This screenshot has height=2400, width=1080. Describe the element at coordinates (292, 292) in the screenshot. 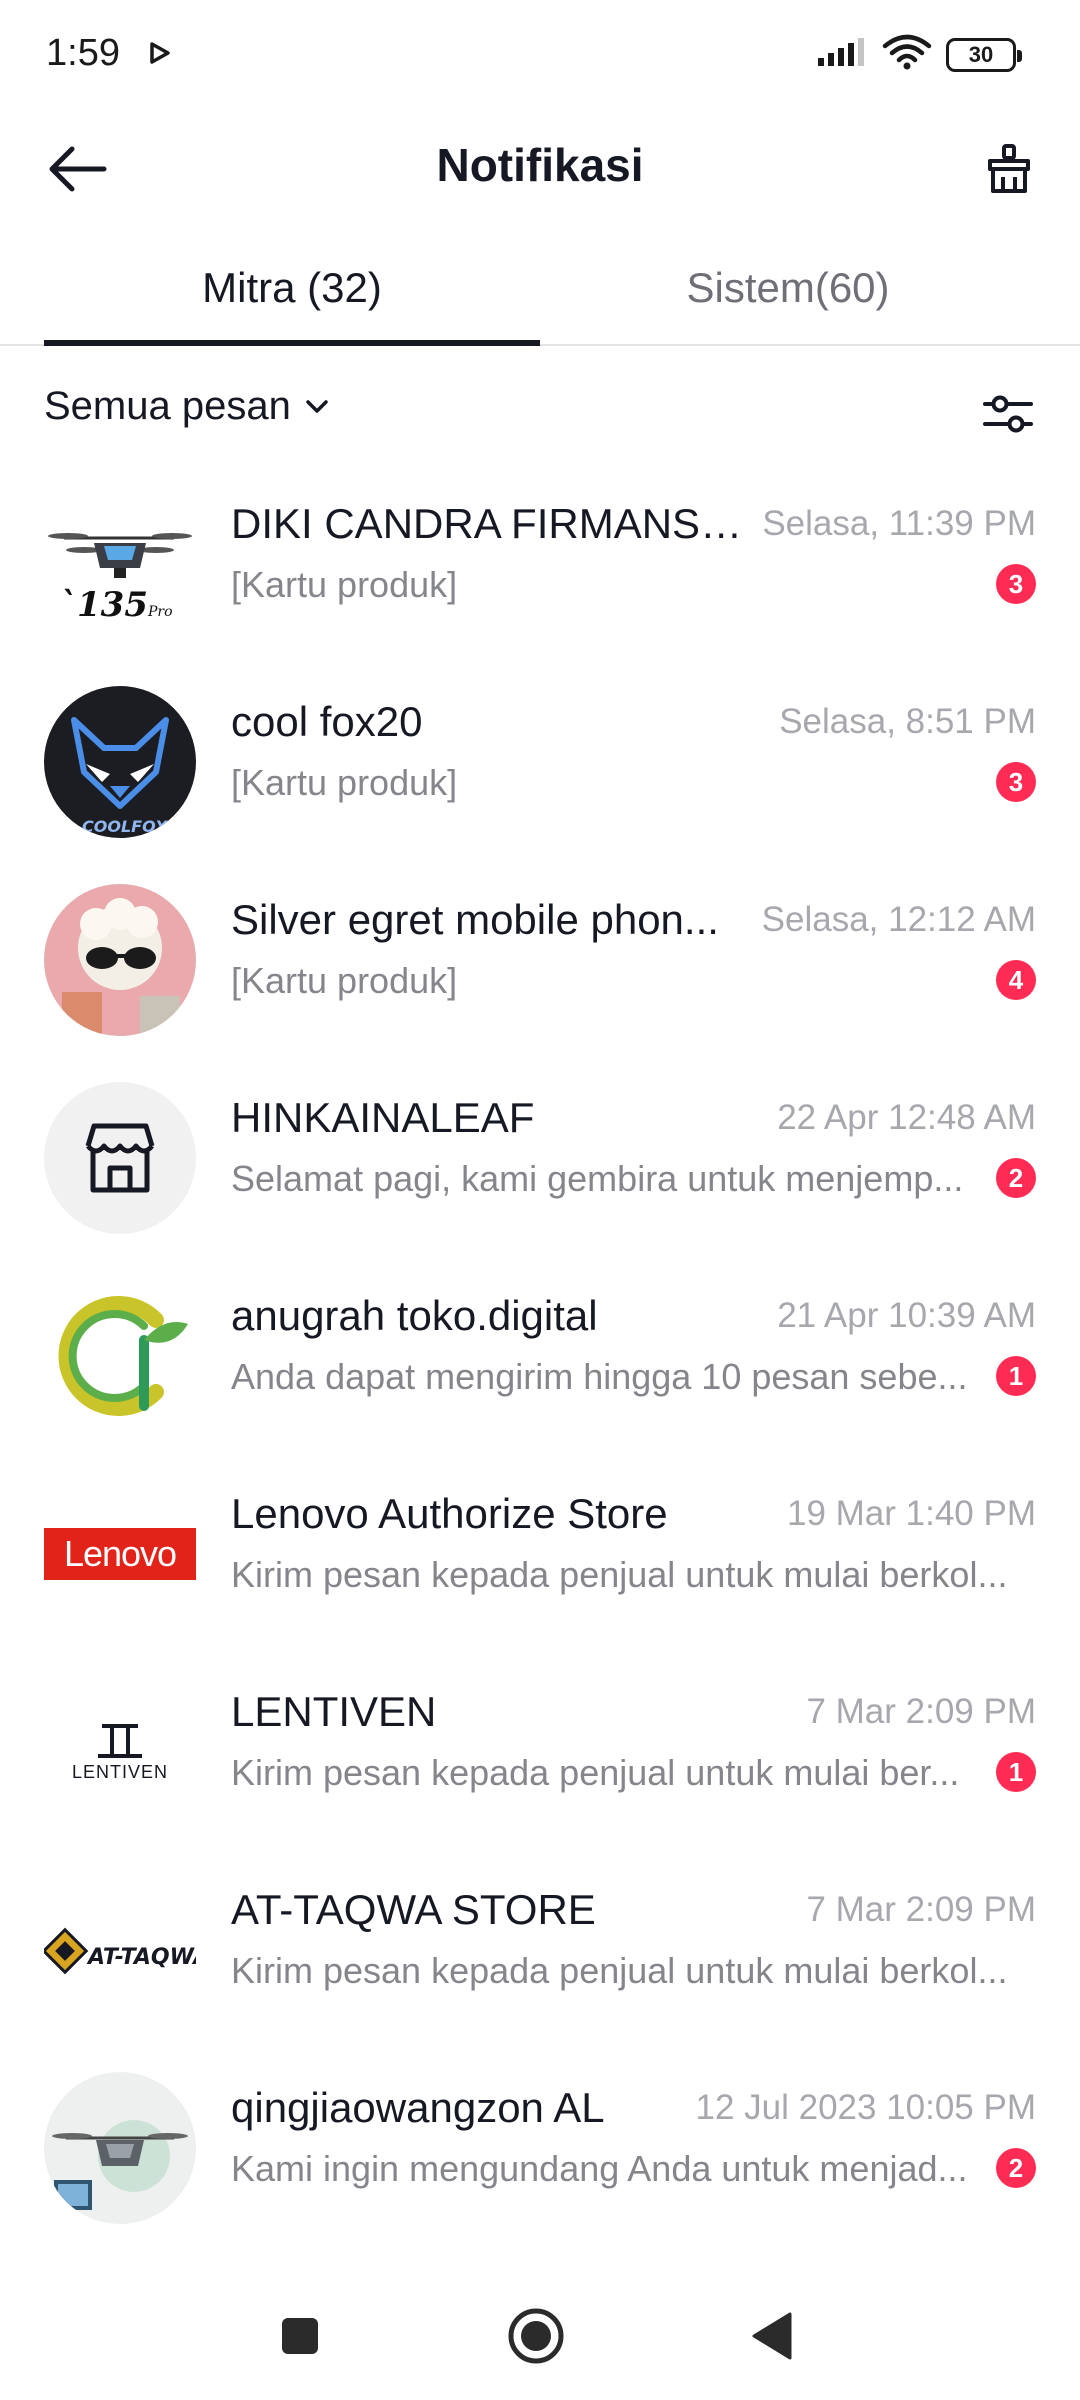

I see `tab-mitra: Mitra (32)` at that location.